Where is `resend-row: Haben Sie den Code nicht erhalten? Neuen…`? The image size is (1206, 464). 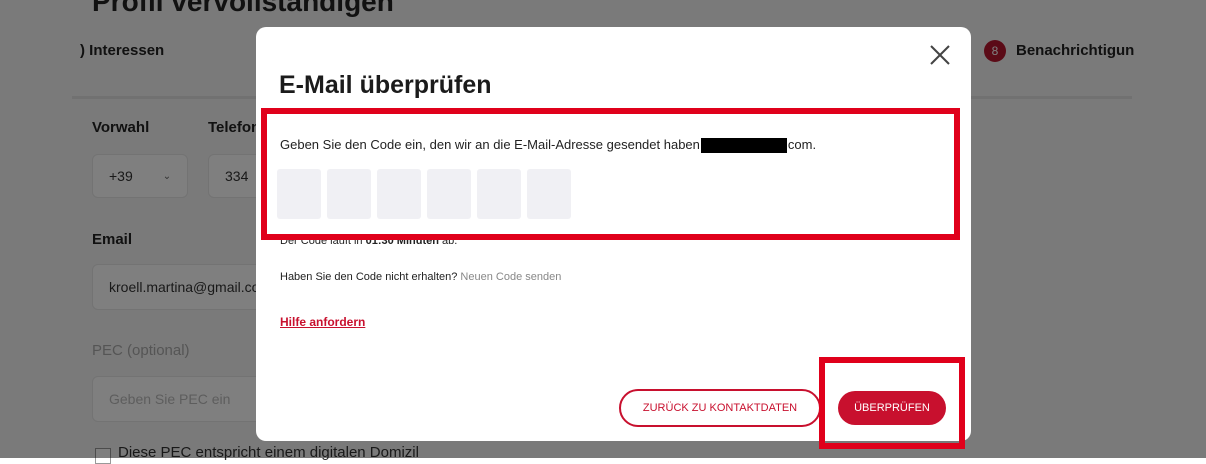
resend-row: Haben Sie den Code nicht erhalten? Neuen… is located at coordinates (420, 277).